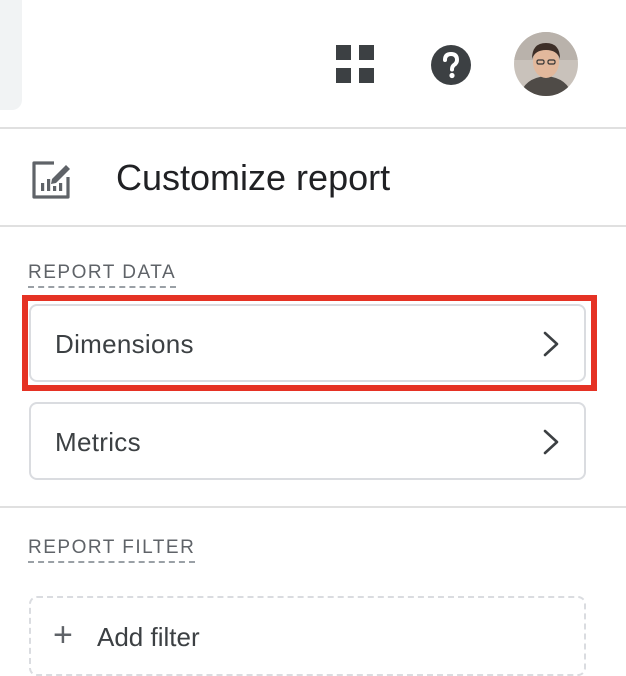 This screenshot has height=676, width=626. I want to click on dimensions-row: Dimensions, so click(307, 343).